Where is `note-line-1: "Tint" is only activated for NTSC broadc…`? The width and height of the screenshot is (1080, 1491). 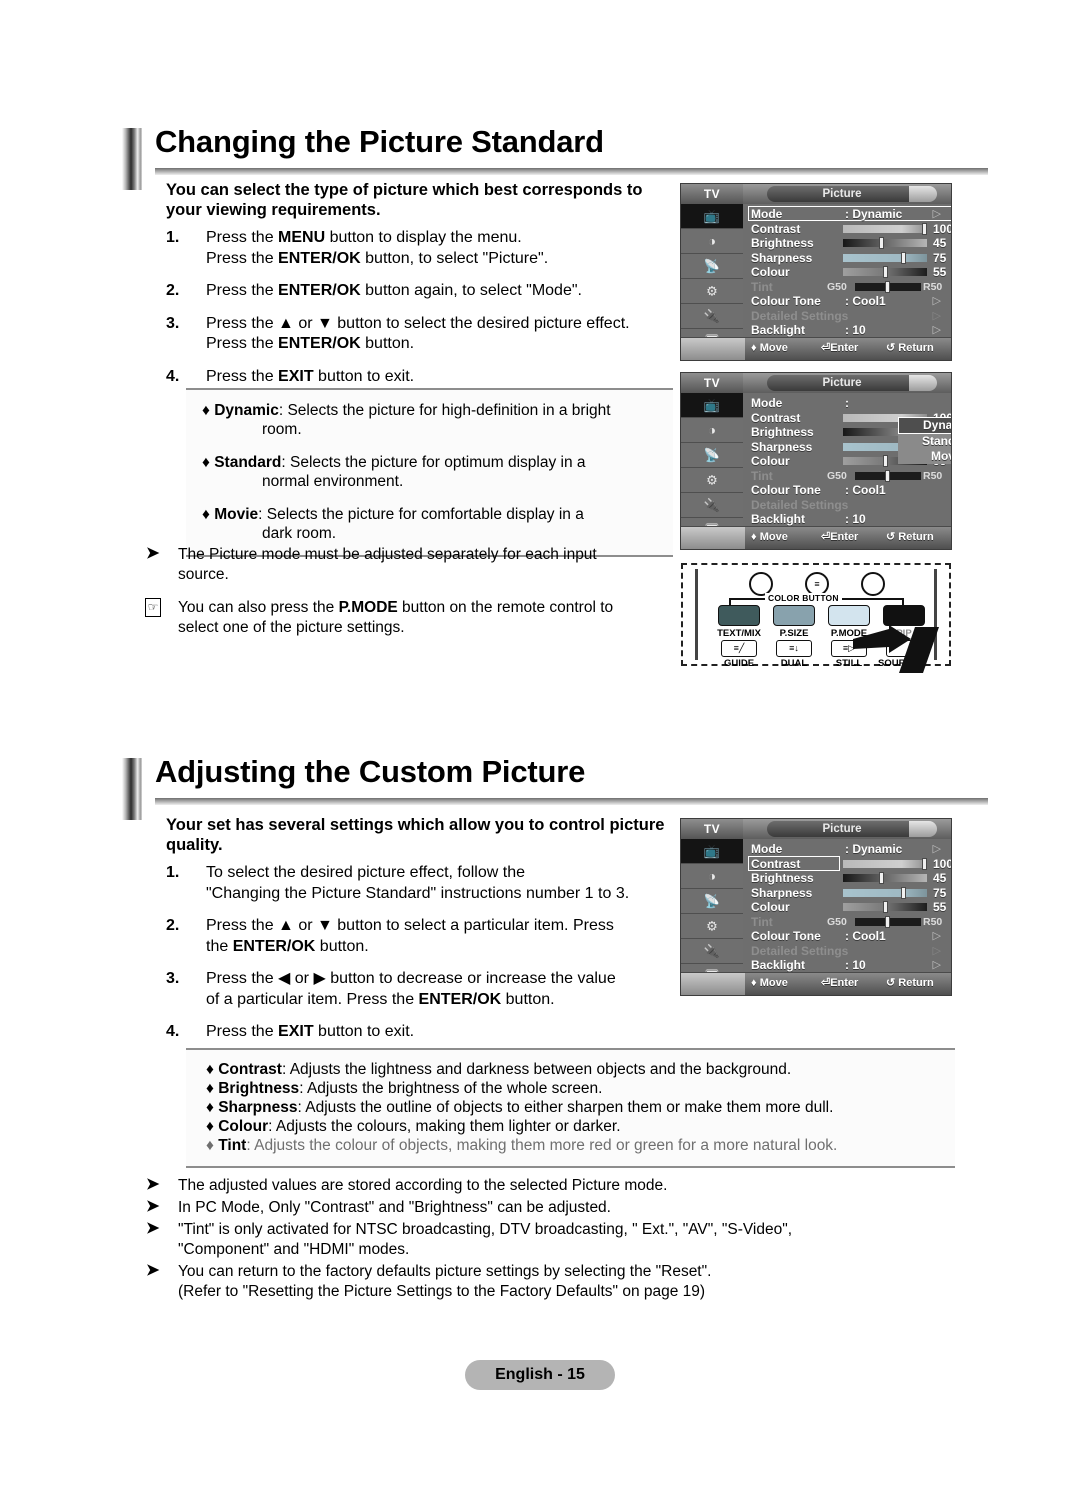 note-line-1: "Tint" is only activated for NTSC broadc… is located at coordinates (485, 1229).